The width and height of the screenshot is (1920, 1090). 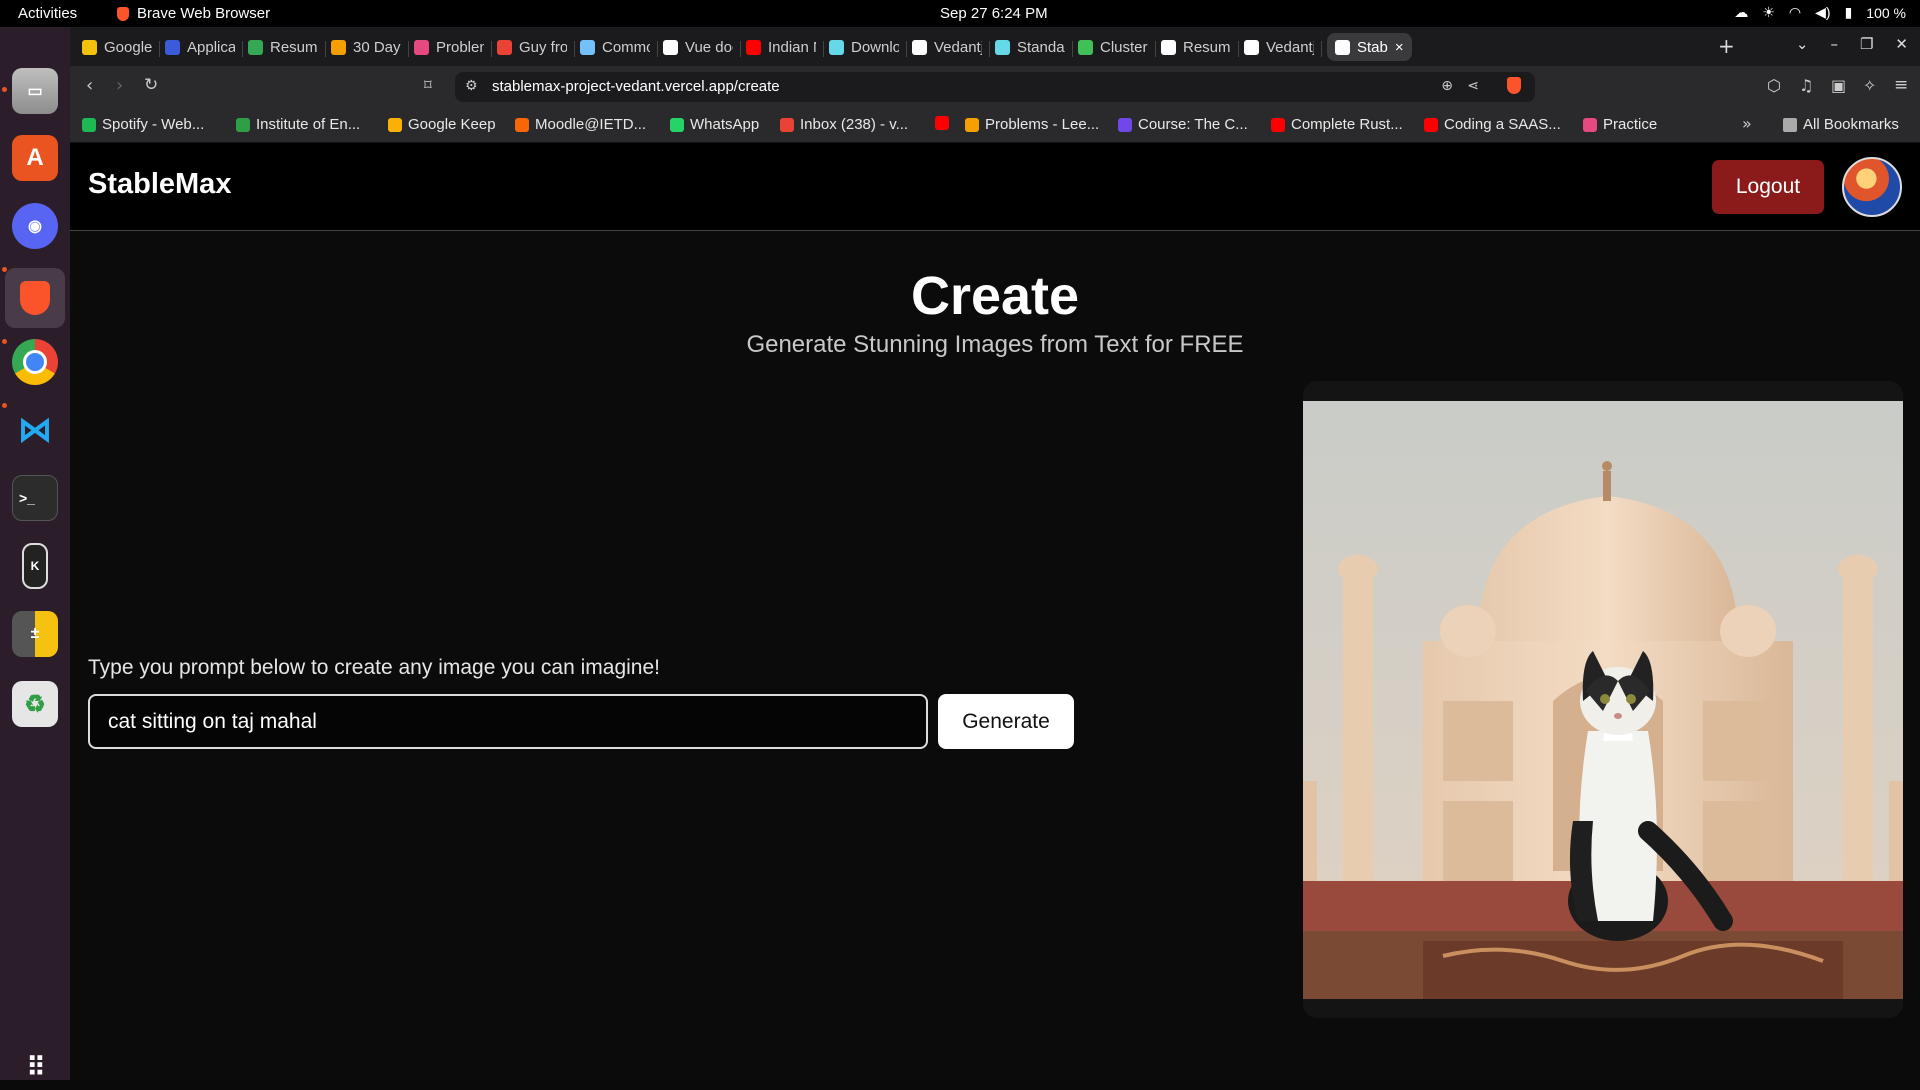 I want to click on generate-button: Generate, so click(x=1006, y=721).